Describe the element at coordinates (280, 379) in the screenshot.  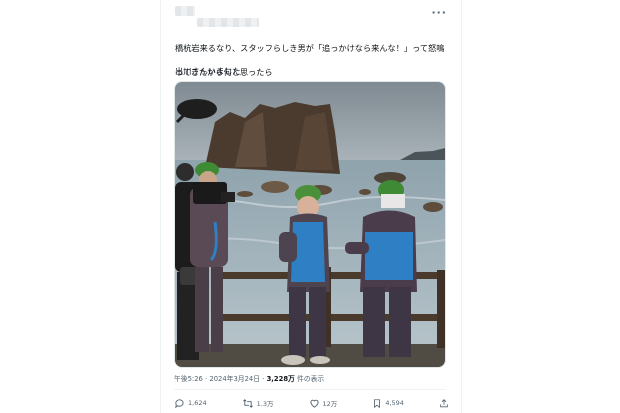
I see `views-count: 3,228万` at that location.